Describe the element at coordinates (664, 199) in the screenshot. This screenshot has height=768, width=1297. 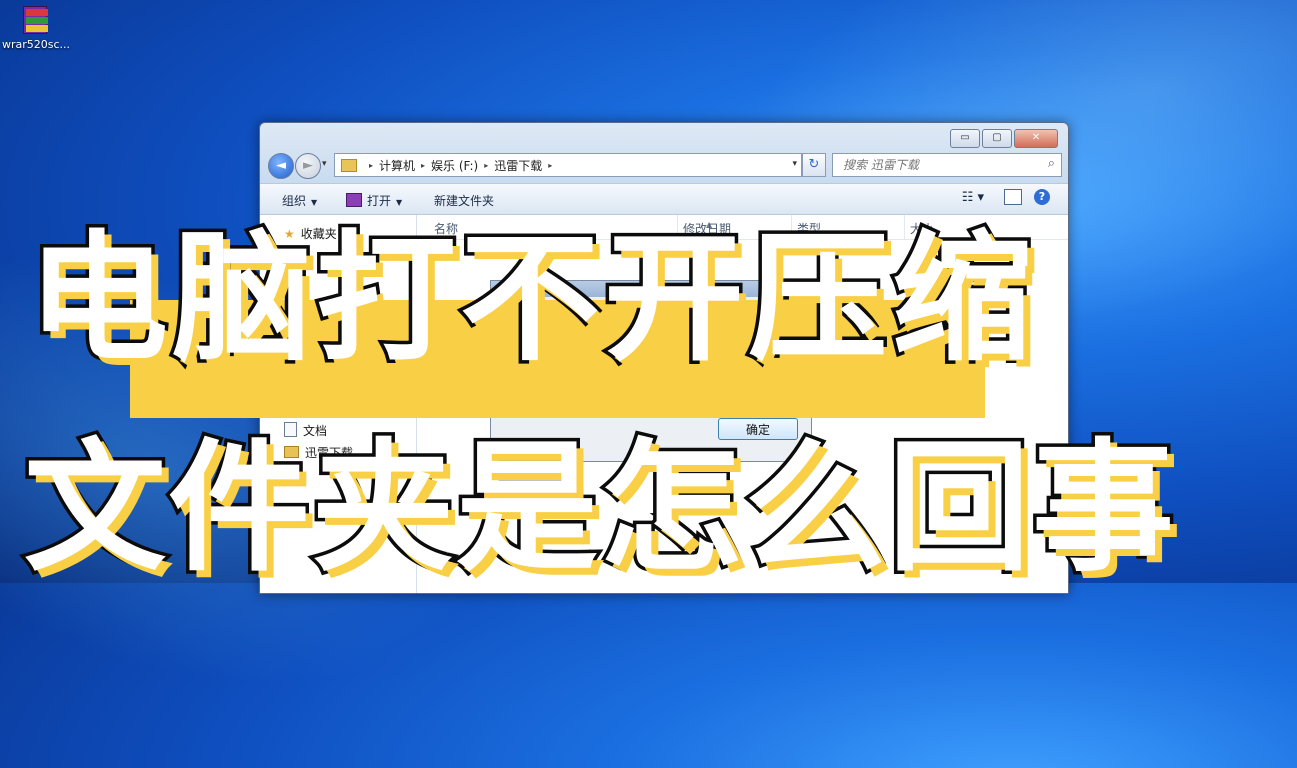
I see `command-bar: 组织 ▼ 打开 ▼ 新建文件夹 ☷ ▾ ?` at that location.